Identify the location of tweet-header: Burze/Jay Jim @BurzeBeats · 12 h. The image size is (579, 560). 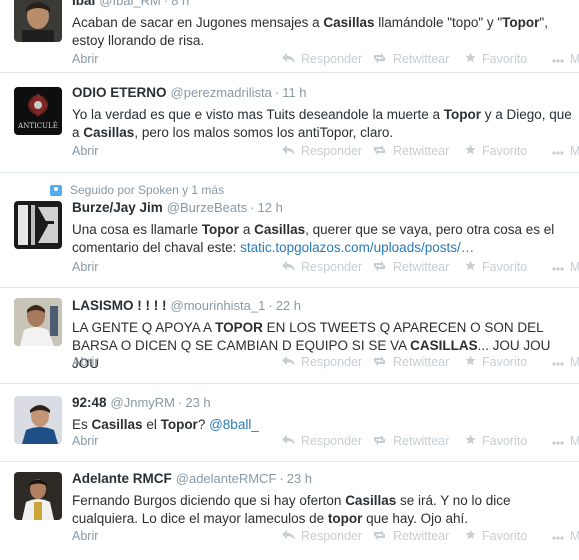
(325, 208).